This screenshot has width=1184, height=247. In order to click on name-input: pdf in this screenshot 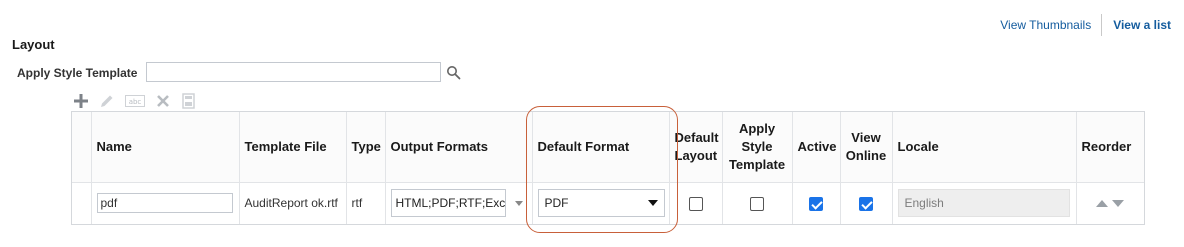, I will do `click(164, 203)`.